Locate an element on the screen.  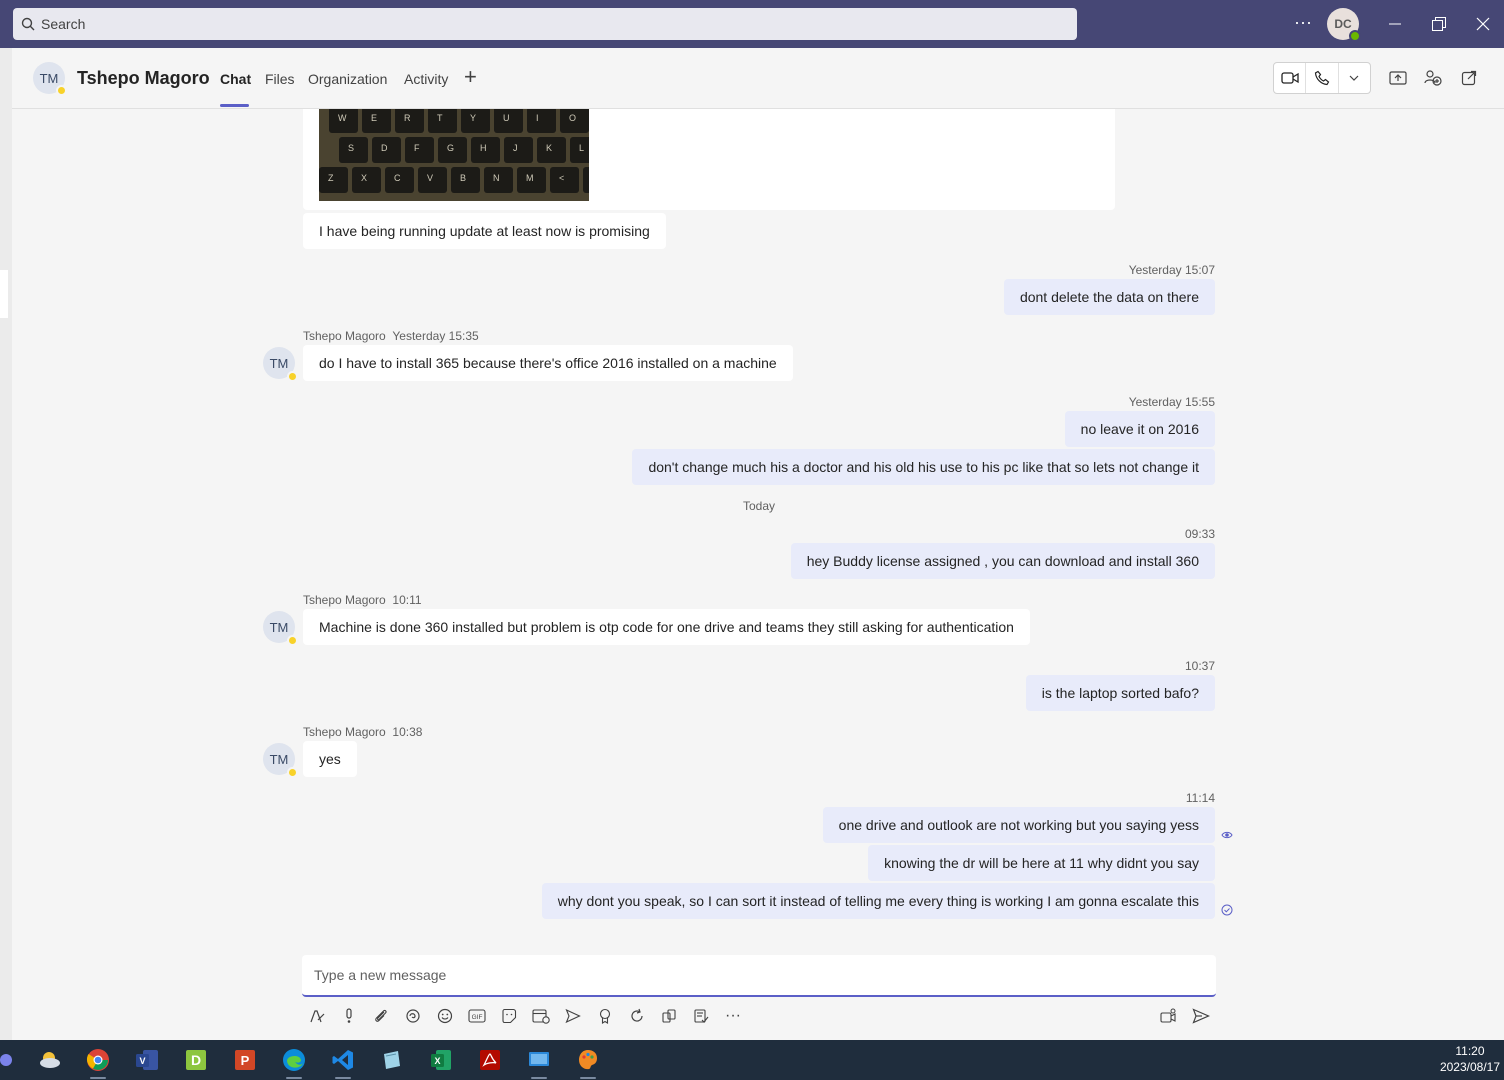
close-button is located at coordinates (1483, 24).